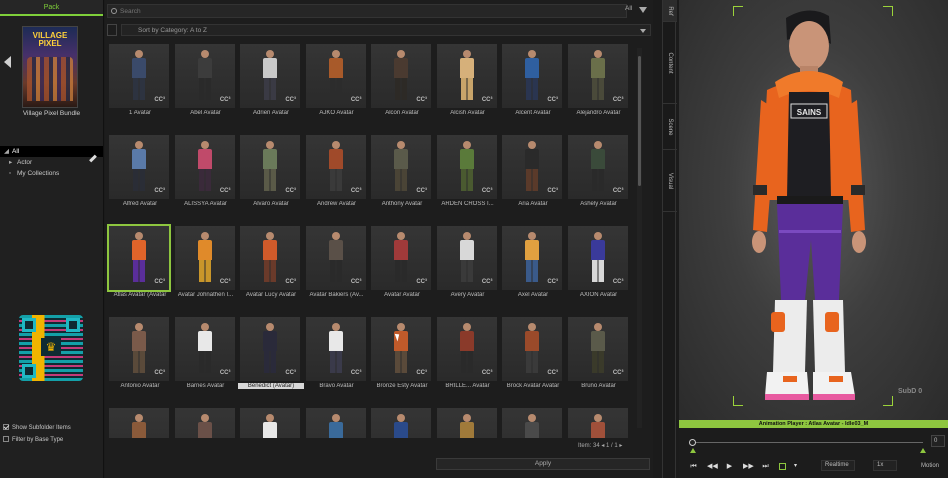 The image size is (948, 478). Describe the element at coordinates (643, 31) in the screenshot. I see `chevron-down-icon` at that location.